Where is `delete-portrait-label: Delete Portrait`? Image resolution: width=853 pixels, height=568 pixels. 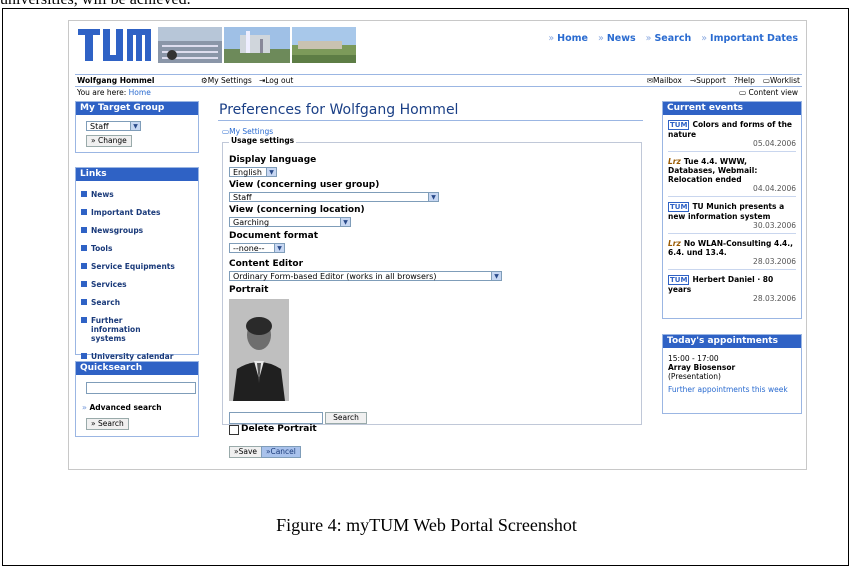 delete-portrait-label: Delete Portrait is located at coordinates (279, 429).